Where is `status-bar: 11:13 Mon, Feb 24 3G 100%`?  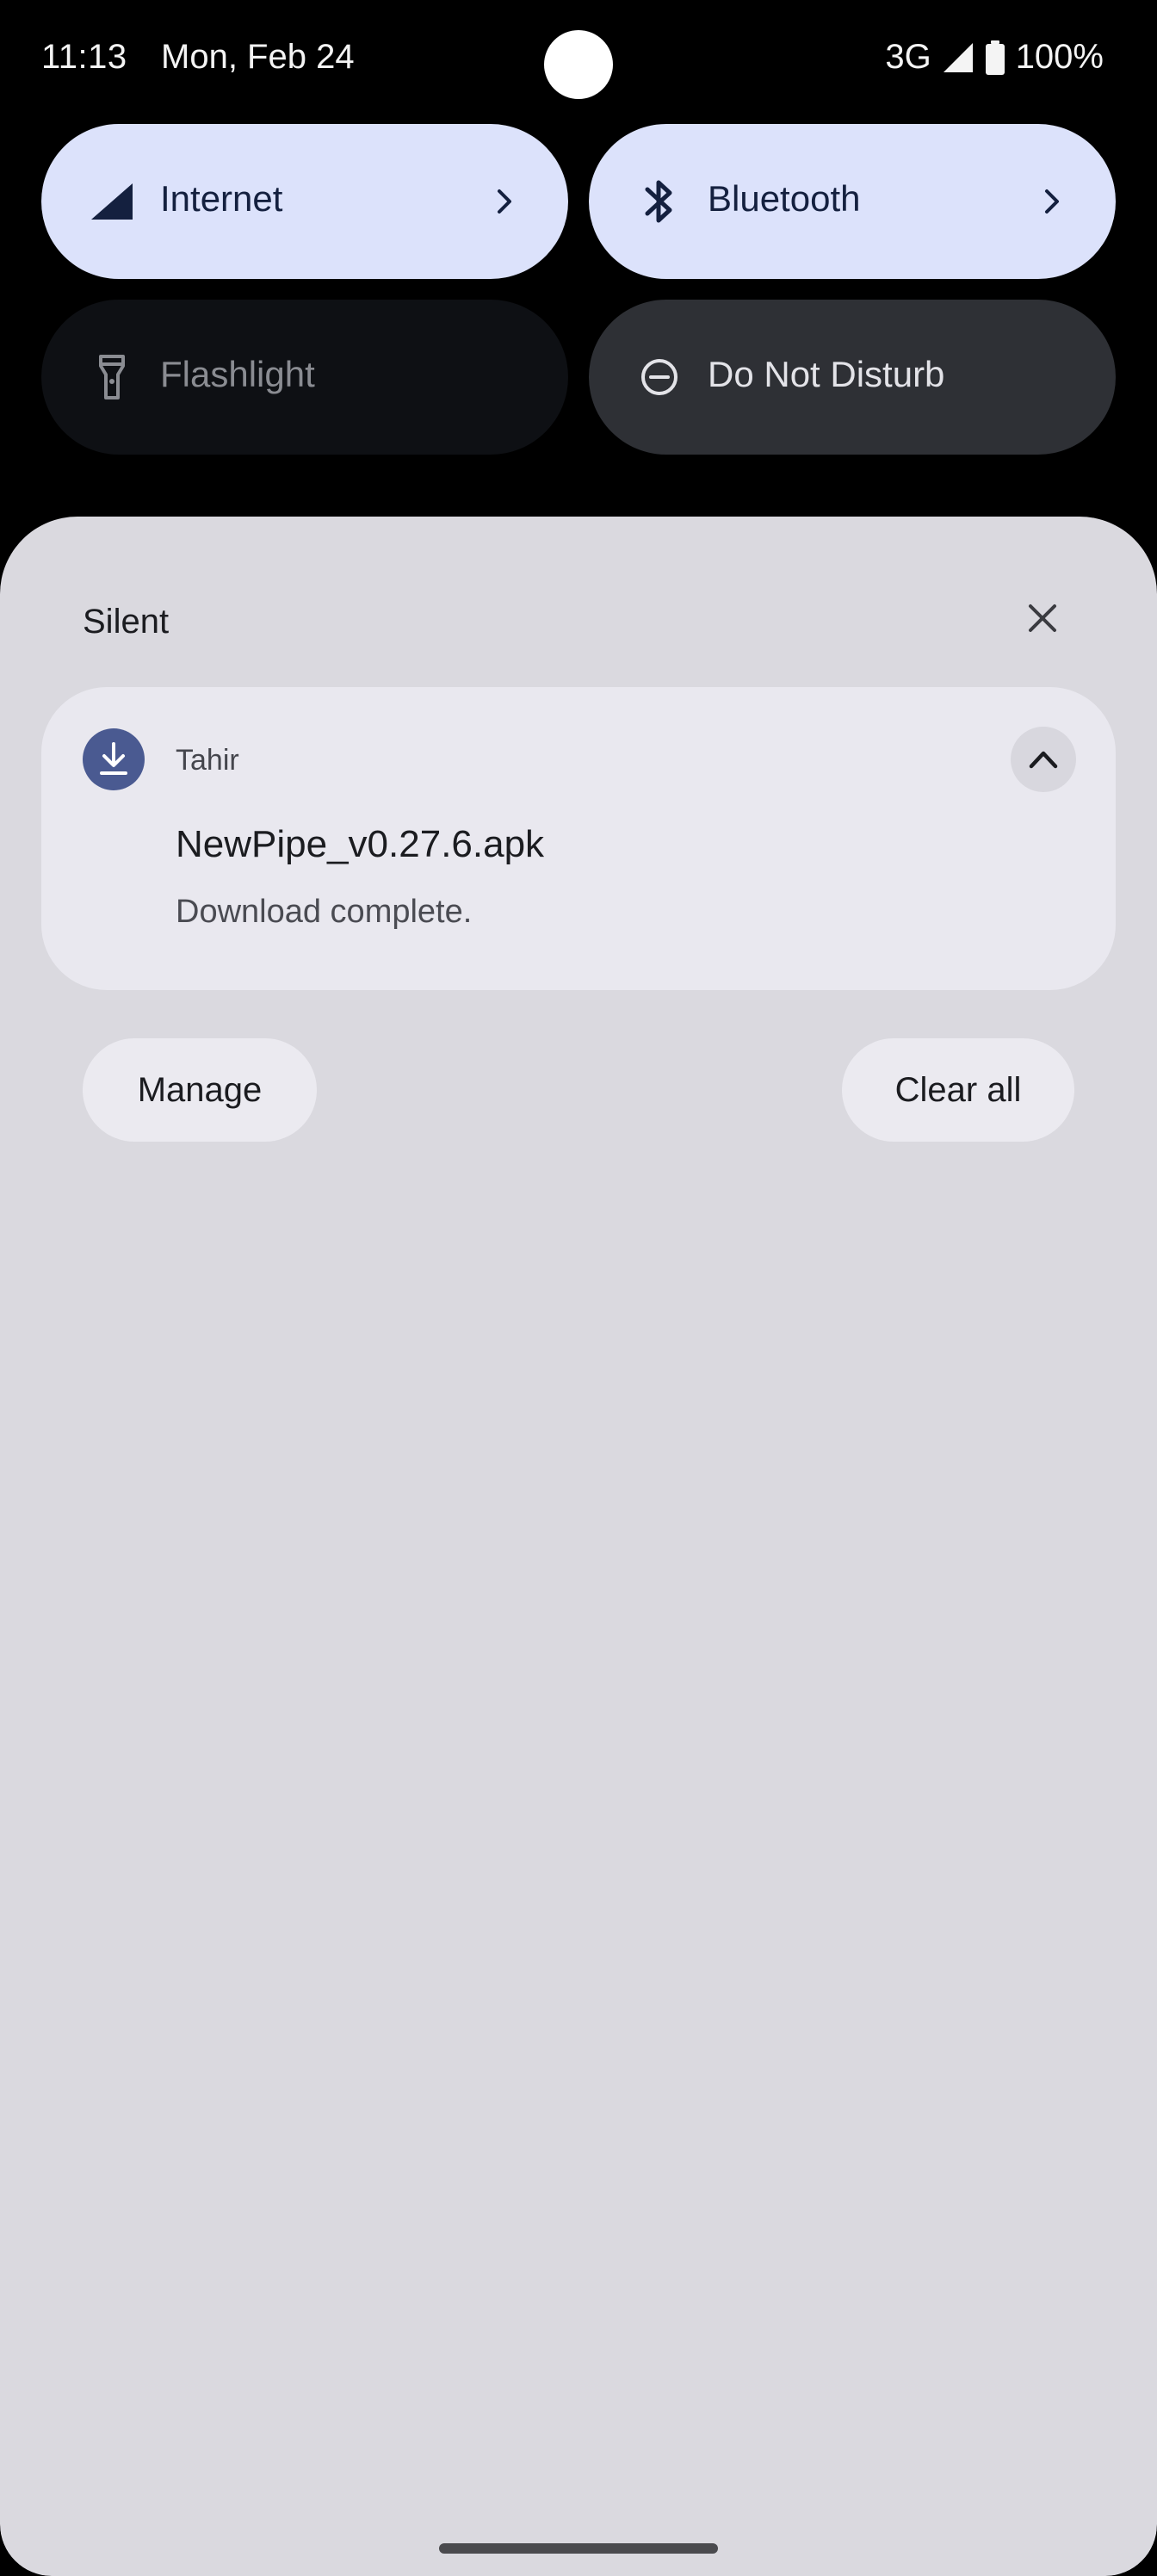
status-bar: 11:13 Mon, Feb 24 3G 100% is located at coordinates (579, 61).